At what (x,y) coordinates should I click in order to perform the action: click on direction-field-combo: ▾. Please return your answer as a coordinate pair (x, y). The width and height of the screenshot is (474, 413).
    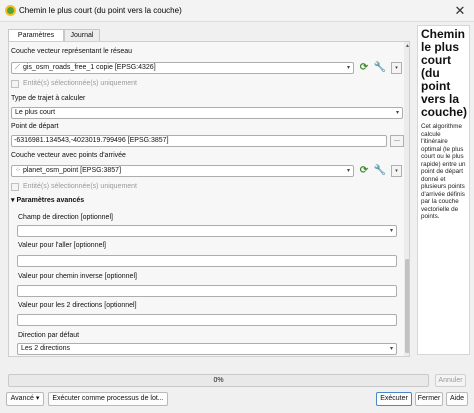
    Looking at the image, I should click on (207, 231).